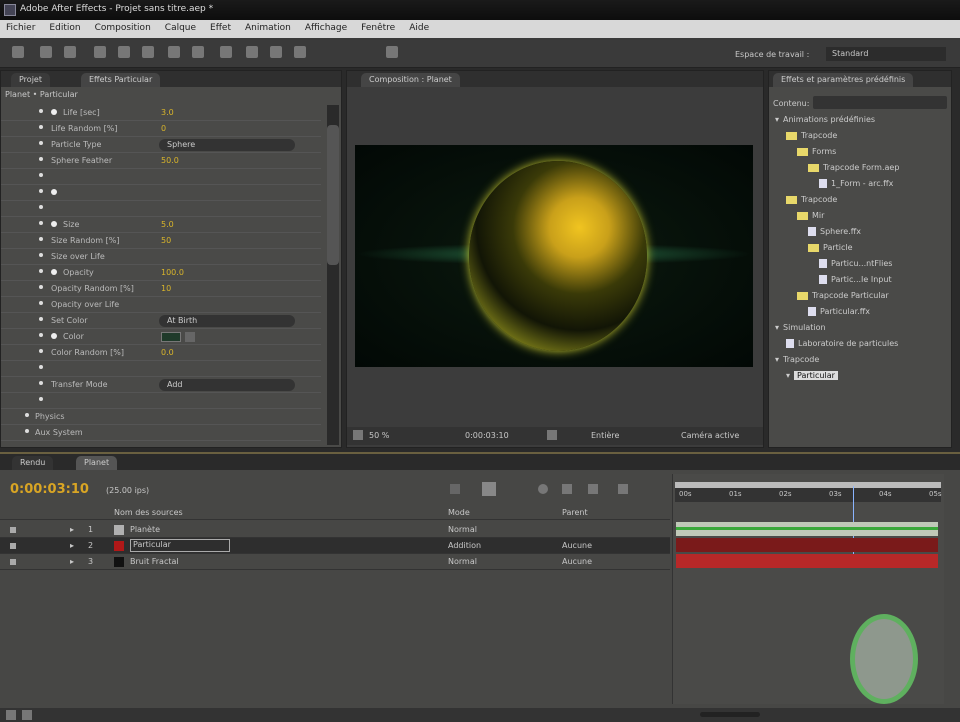 This screenshot has height=722, width=960. What do you see at coordinates (853, 167) in the screenshot?
I see `tree-item: Trapcode Form.aep` at bounding box center [853, 167].